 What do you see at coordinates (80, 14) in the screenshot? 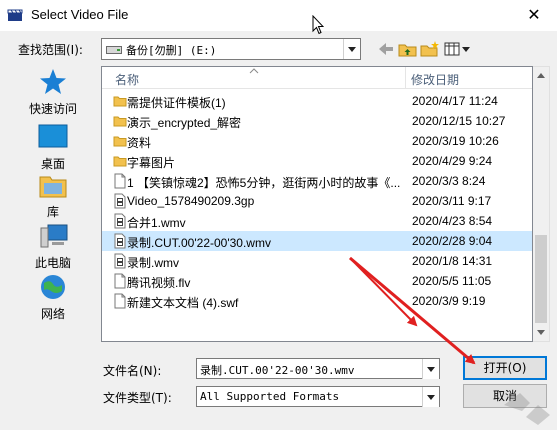
I see `window-title: Select Video File` at bounding box center [80, 14].